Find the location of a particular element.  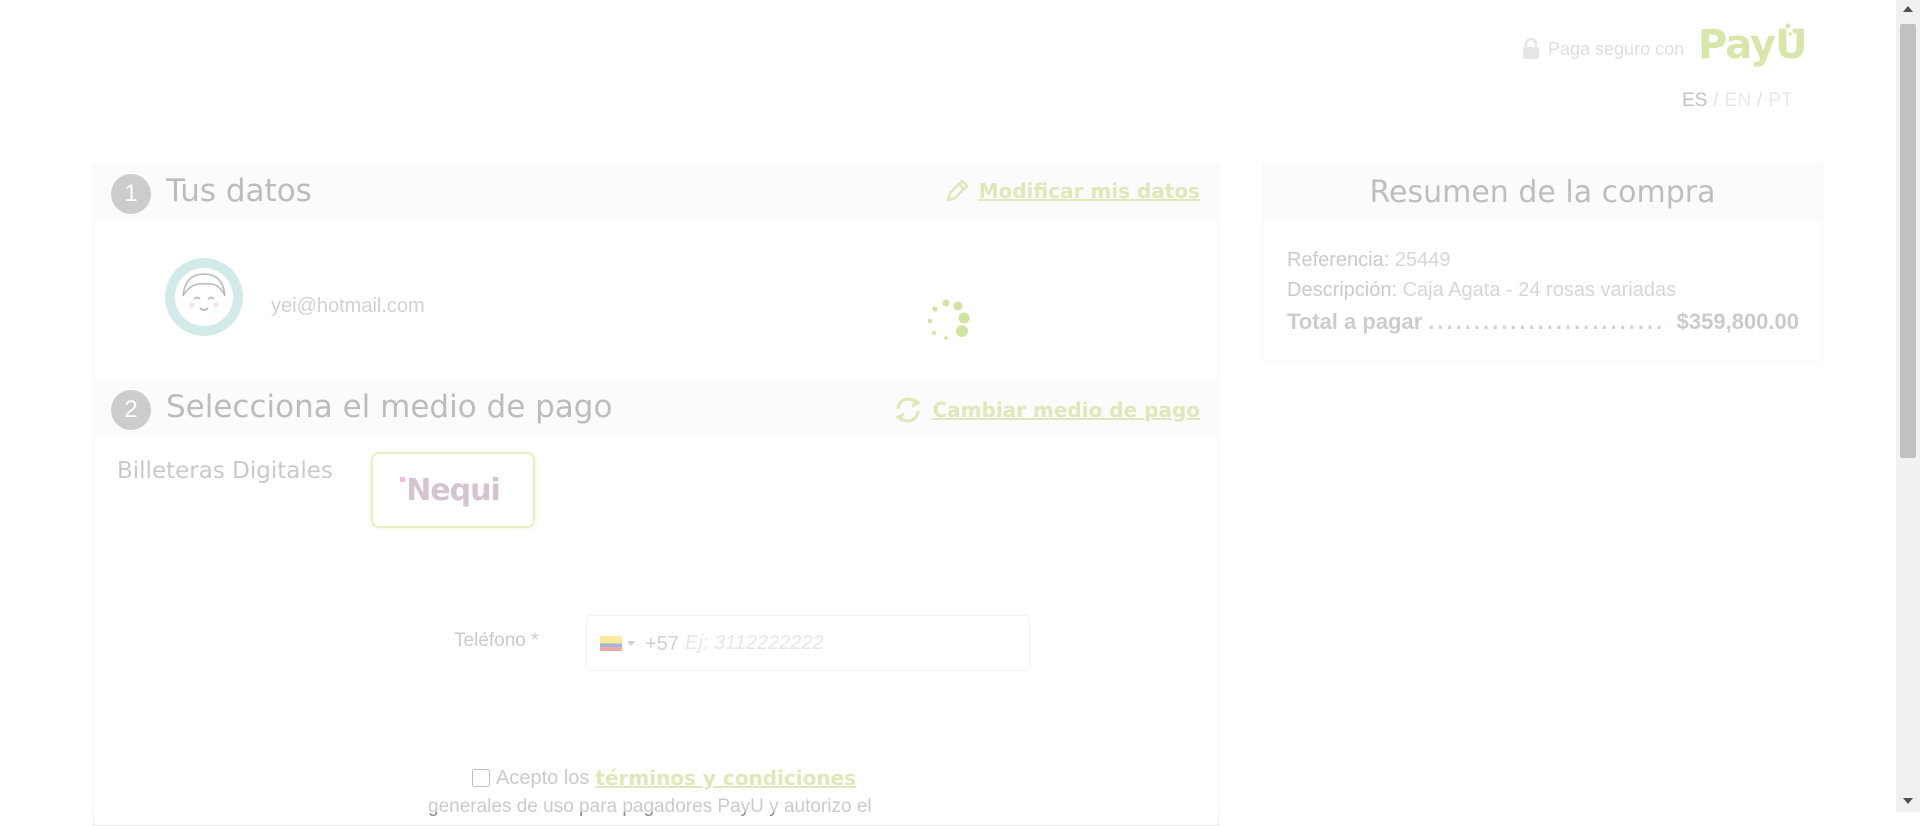

phone-label: Teléfono * is located at coordinates (496, 640).